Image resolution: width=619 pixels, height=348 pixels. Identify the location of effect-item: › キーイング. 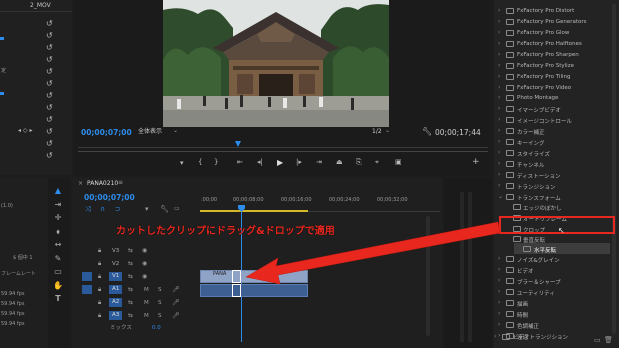
(551, 141).